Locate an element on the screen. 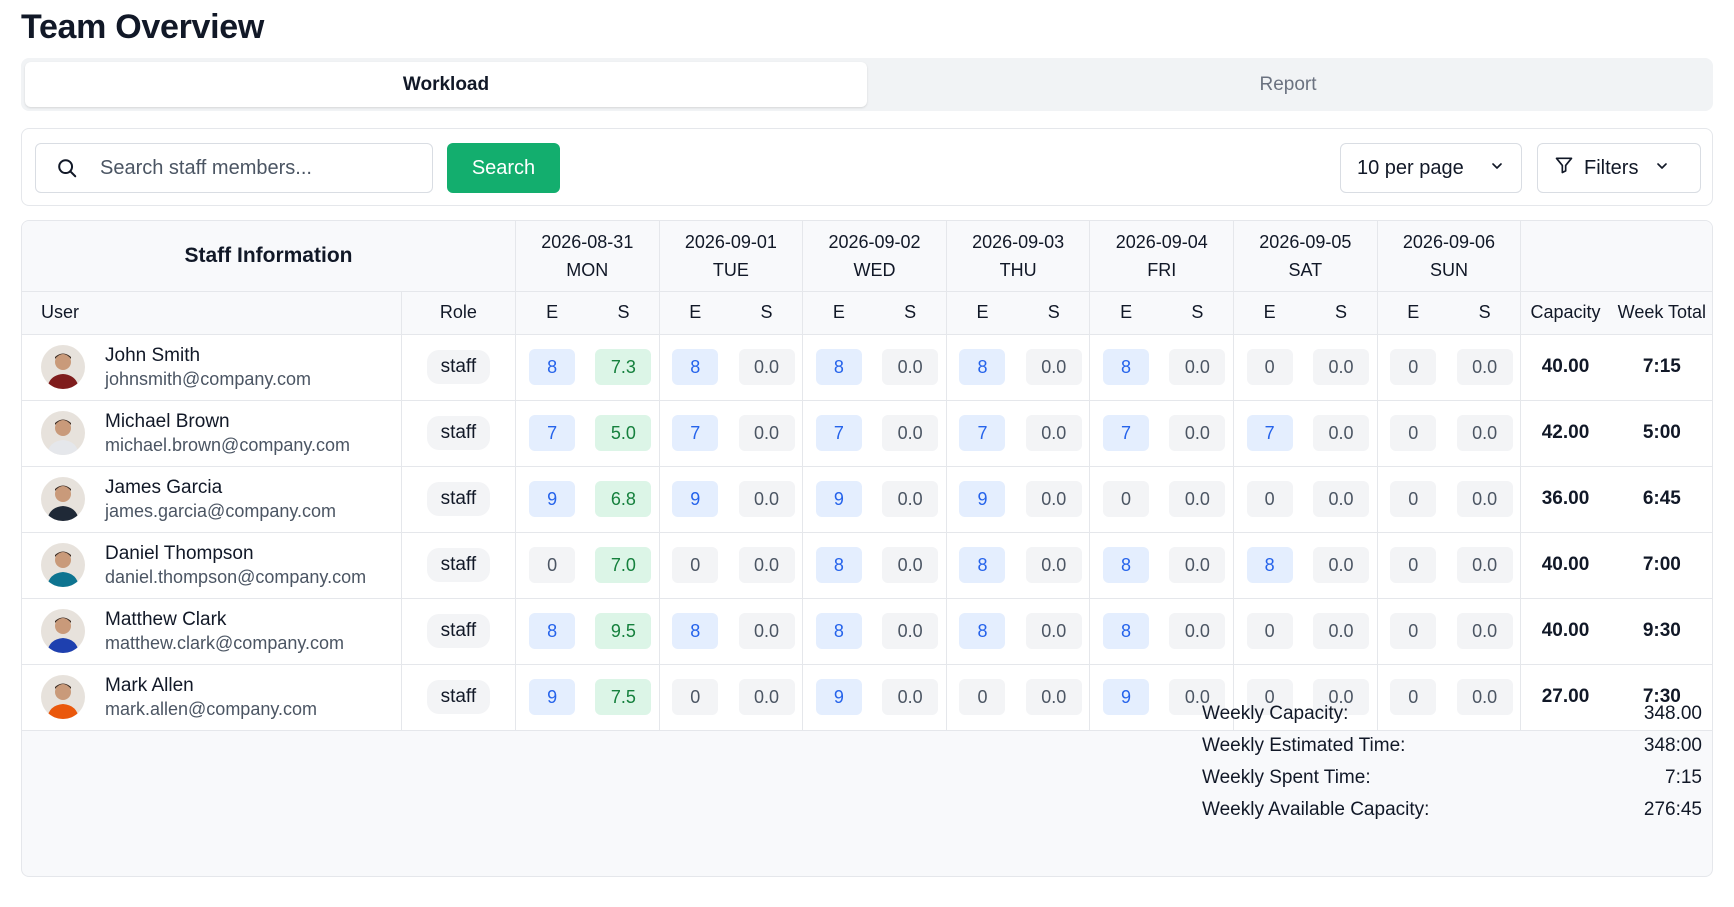  capacity-cell: 36.00 is located at coordinates (1565, 499).